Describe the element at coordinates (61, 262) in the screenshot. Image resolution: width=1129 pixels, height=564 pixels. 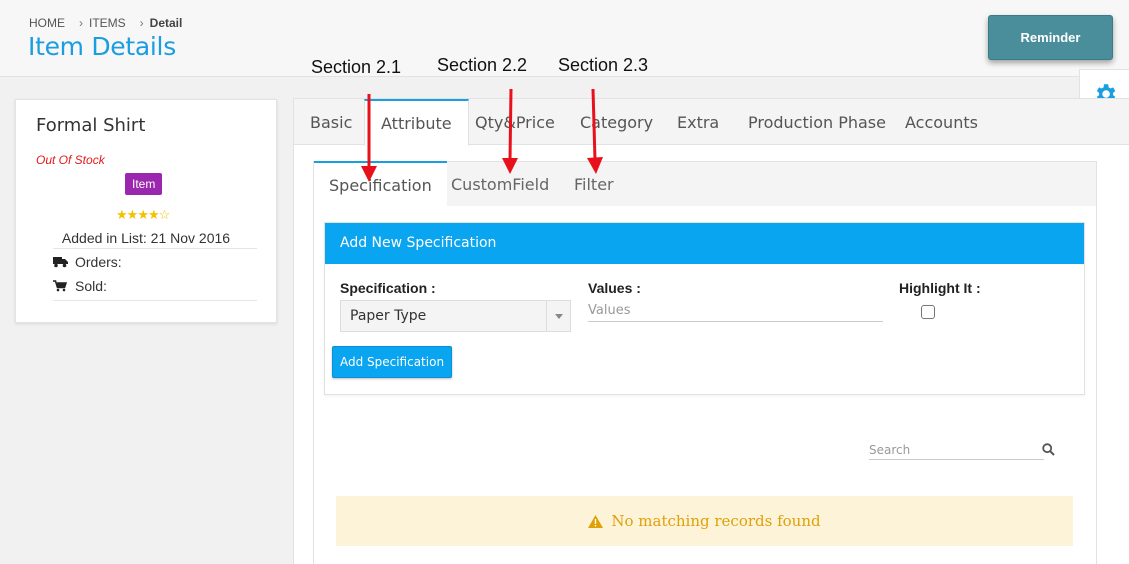
I see `truck-icon` at that location.